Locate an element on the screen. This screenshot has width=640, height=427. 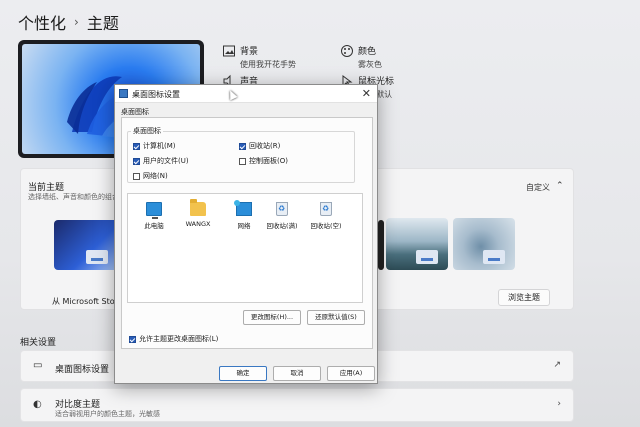
groupbox-label: 桌面图标 is located at coordinates (147, 131).